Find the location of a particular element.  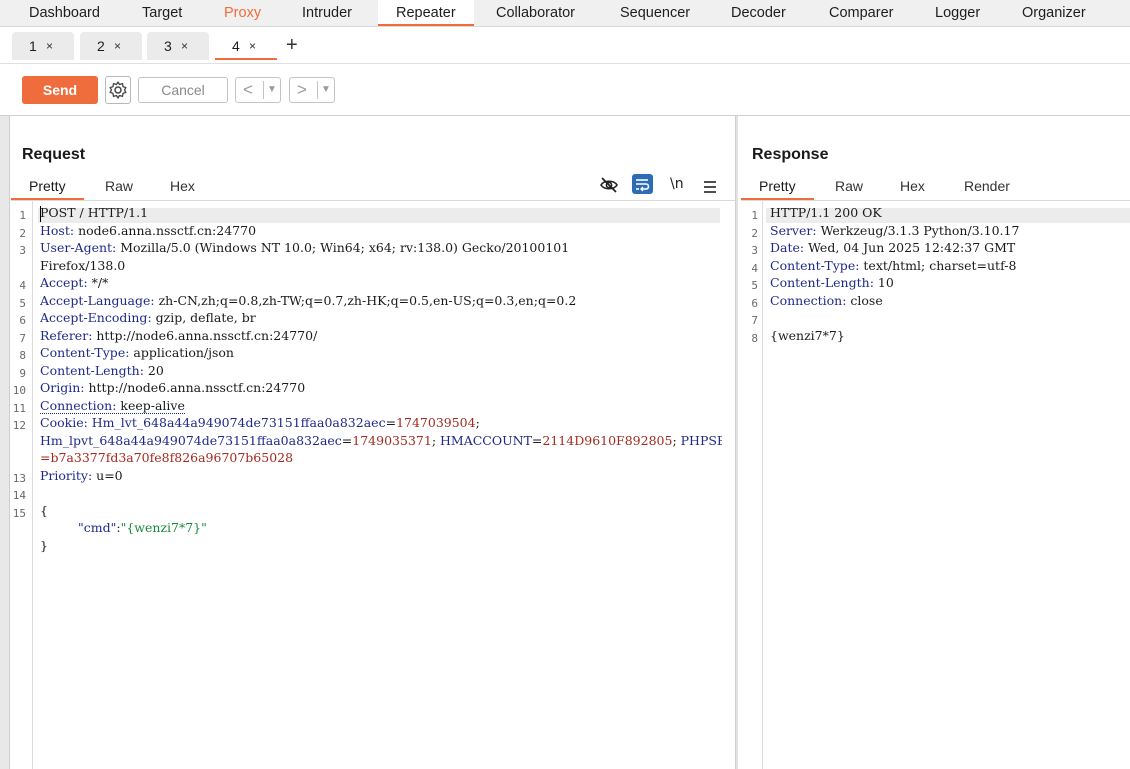

tab-target: Target is located at coordinates (162, 13).